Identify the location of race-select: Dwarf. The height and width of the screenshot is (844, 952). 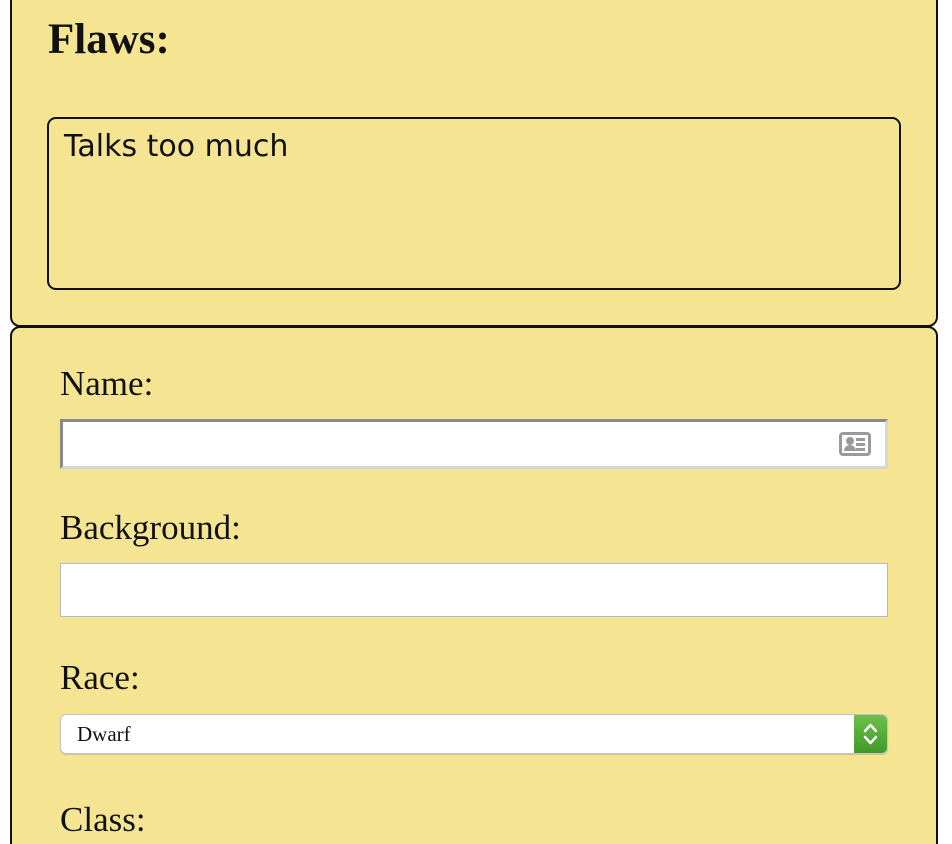
(474, 734).